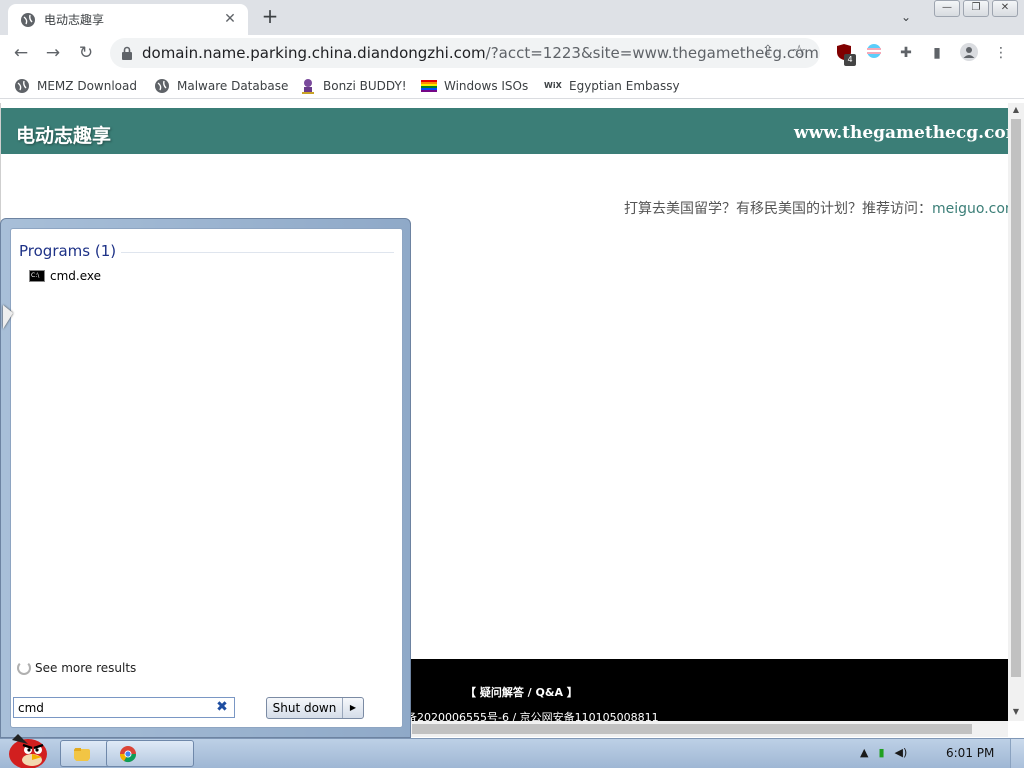  Describe the element at coordinates (778, 209) in the screenshot. I see `promo-label: 打算去美国留学？有移民美国的计划？推荐访问：` at that location.